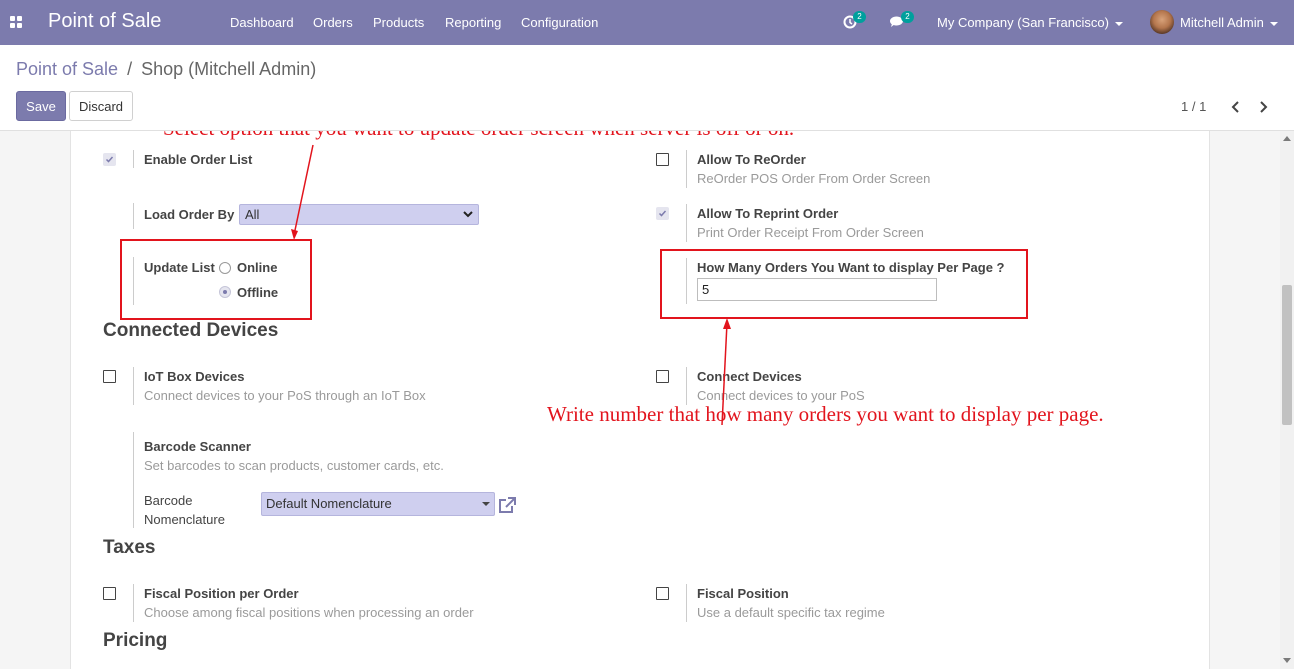  I want to click on messages-chat-icon: 2, so click(902, 22).